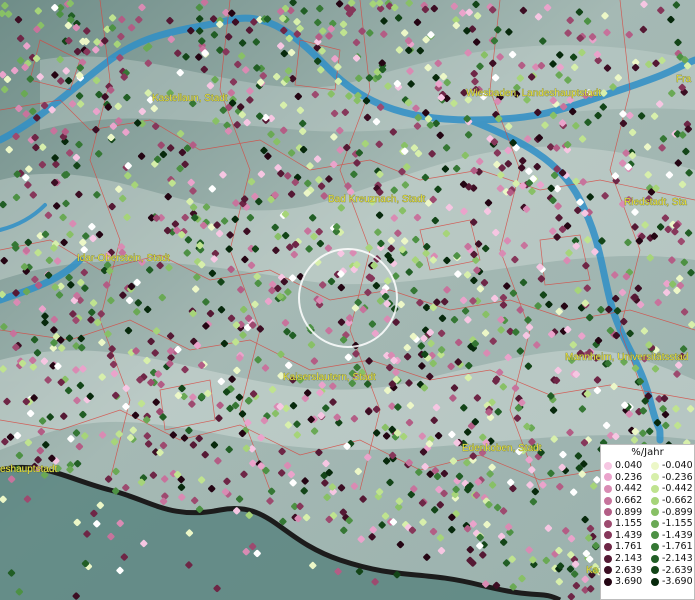 Image resolution: width=695 pixels, height=600 pixels. What do you see at coordinates (677, 547) in the screenshot?
I see `legend-value: -1.761` at bounding box center [677, 547].